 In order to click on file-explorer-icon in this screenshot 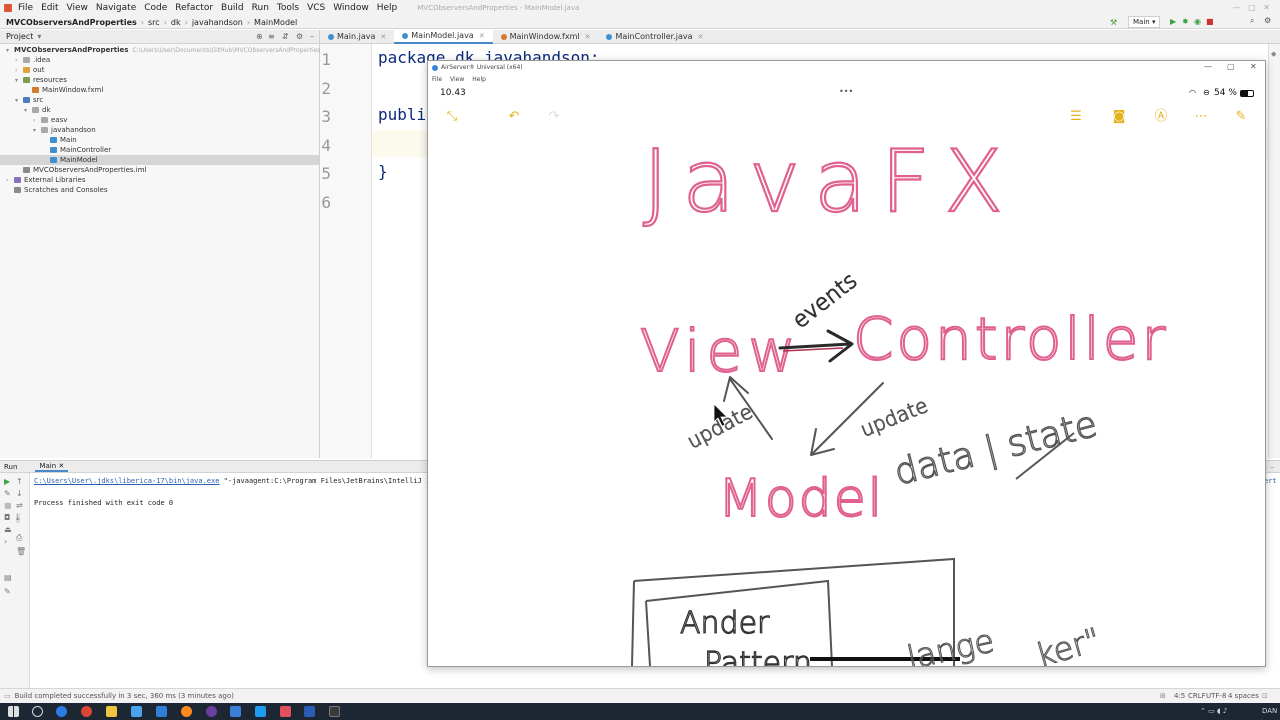, I will do `click(111, 711)`.